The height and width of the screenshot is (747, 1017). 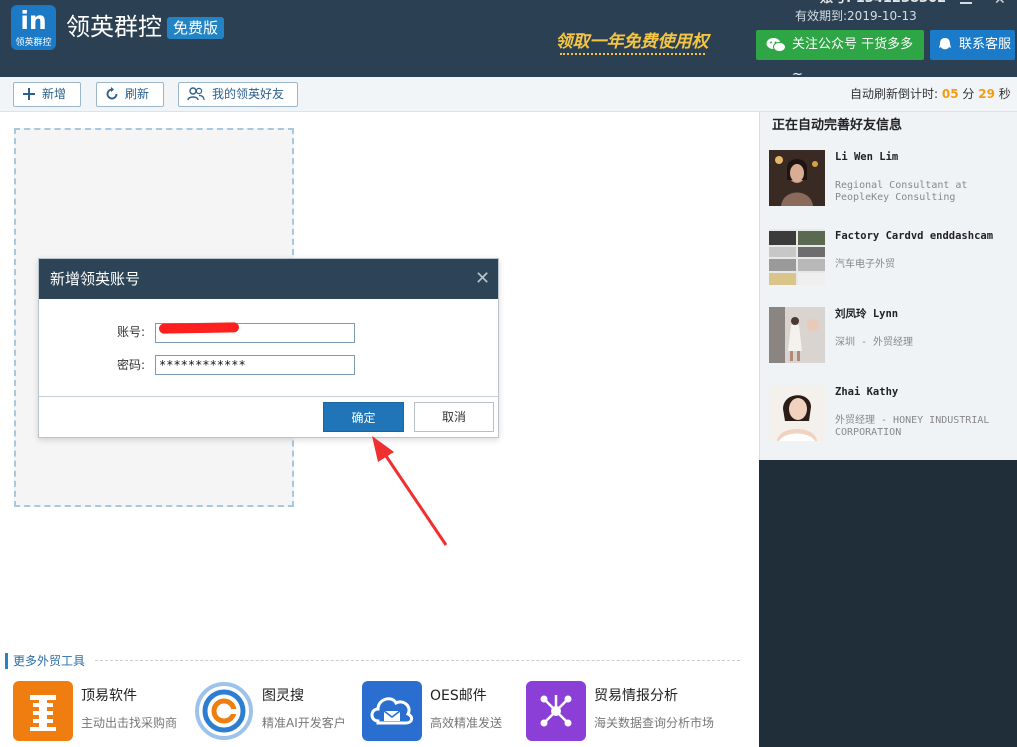 What do you see at coordinates (776, 45) in the screenshot?
I see `wechat-icon` at bounding box center [776, 45].